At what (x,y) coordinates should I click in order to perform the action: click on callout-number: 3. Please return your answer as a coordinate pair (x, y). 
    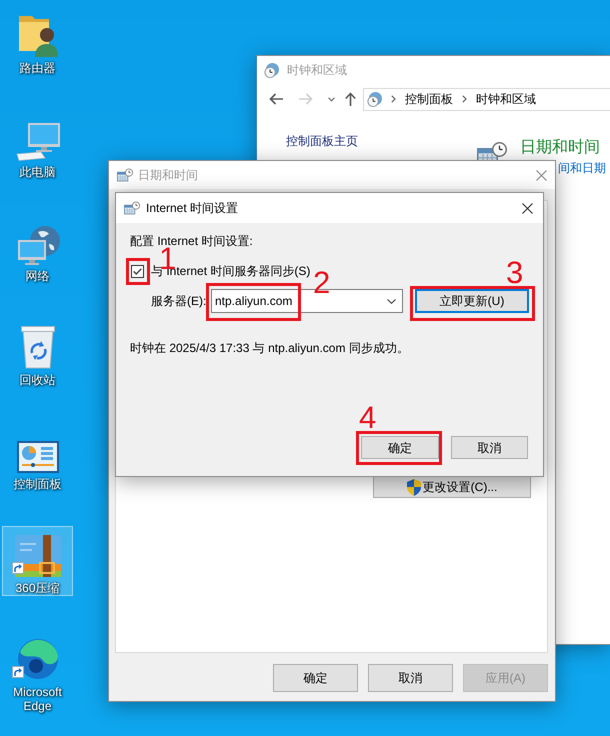
    Looking at the image, I should click on (515, 272).